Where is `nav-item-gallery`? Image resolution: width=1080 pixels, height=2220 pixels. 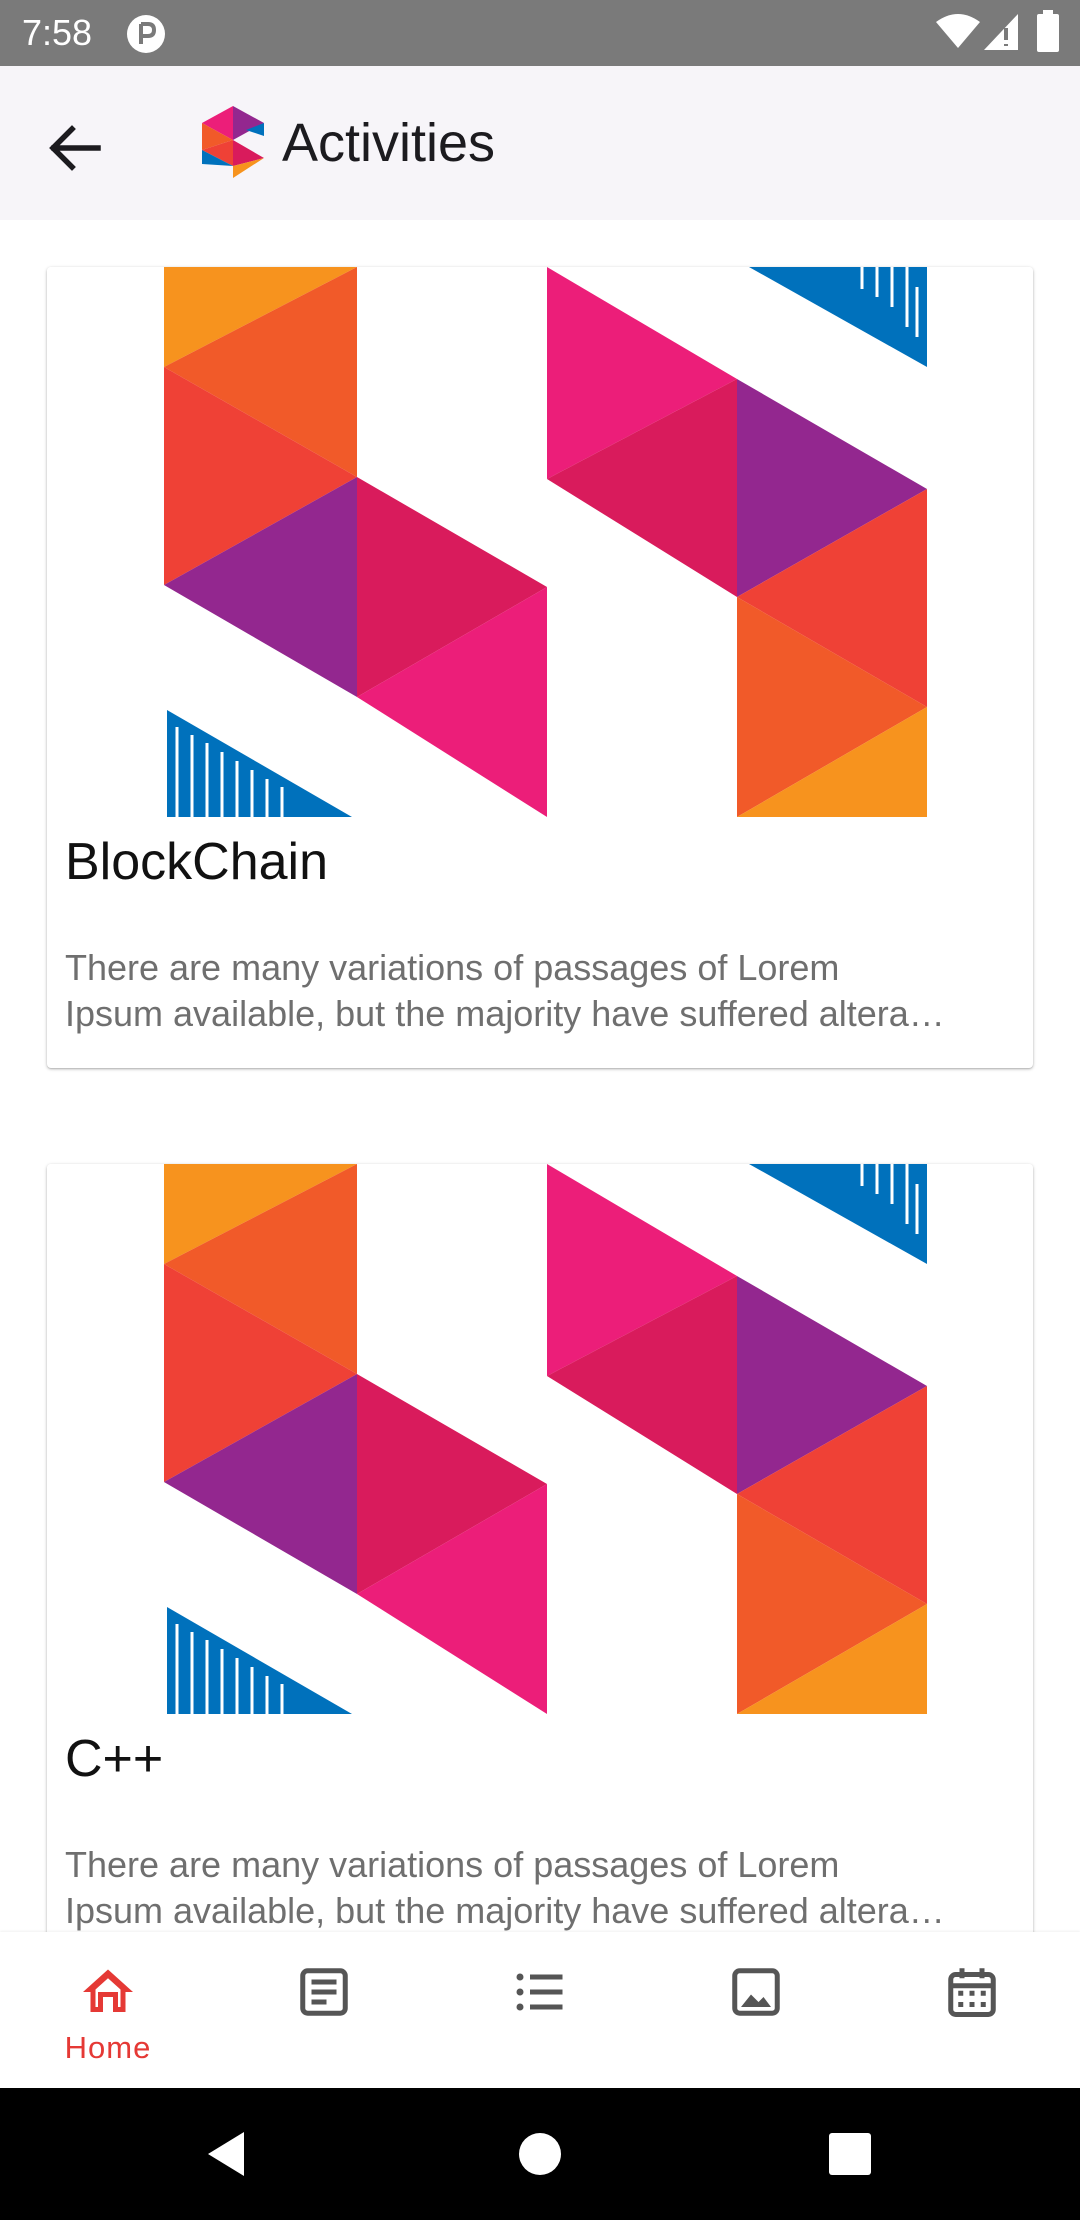
nav-item-gallery is located at coordinates (756, 2010).